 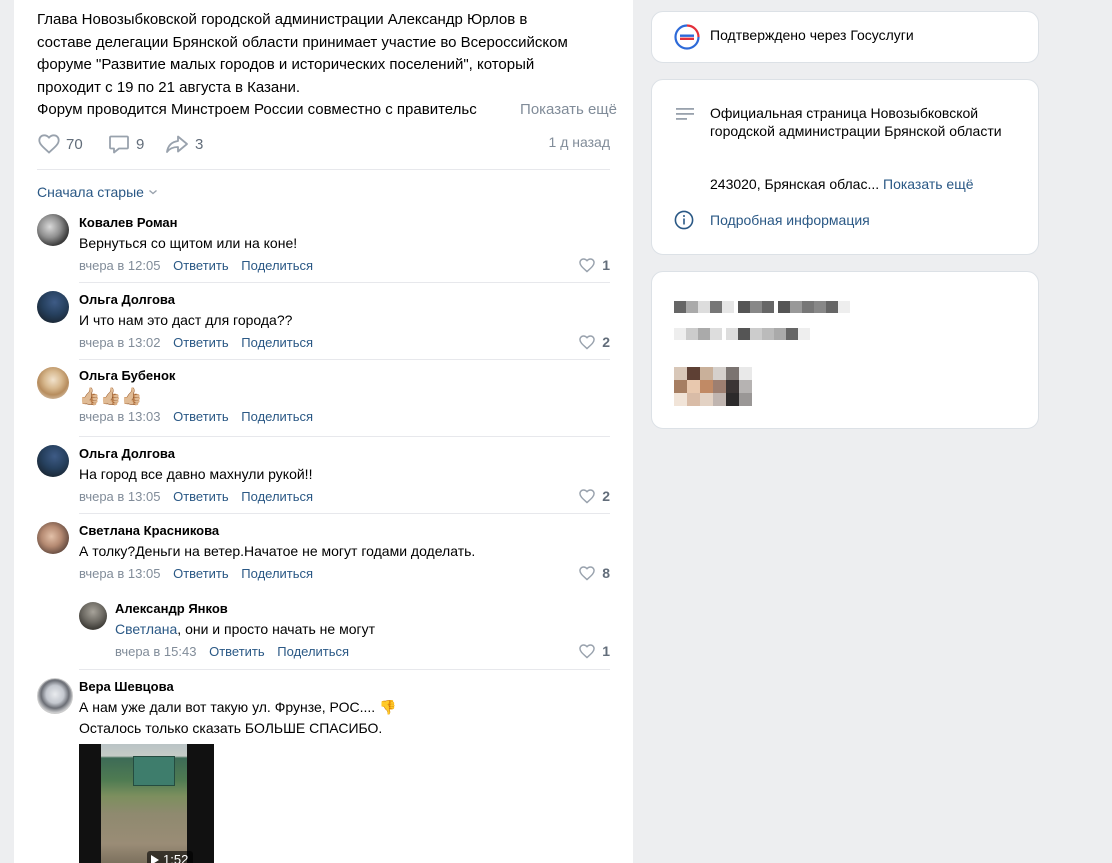 I want to click on details-link: Подробная информация, so click(x=772, y=220).